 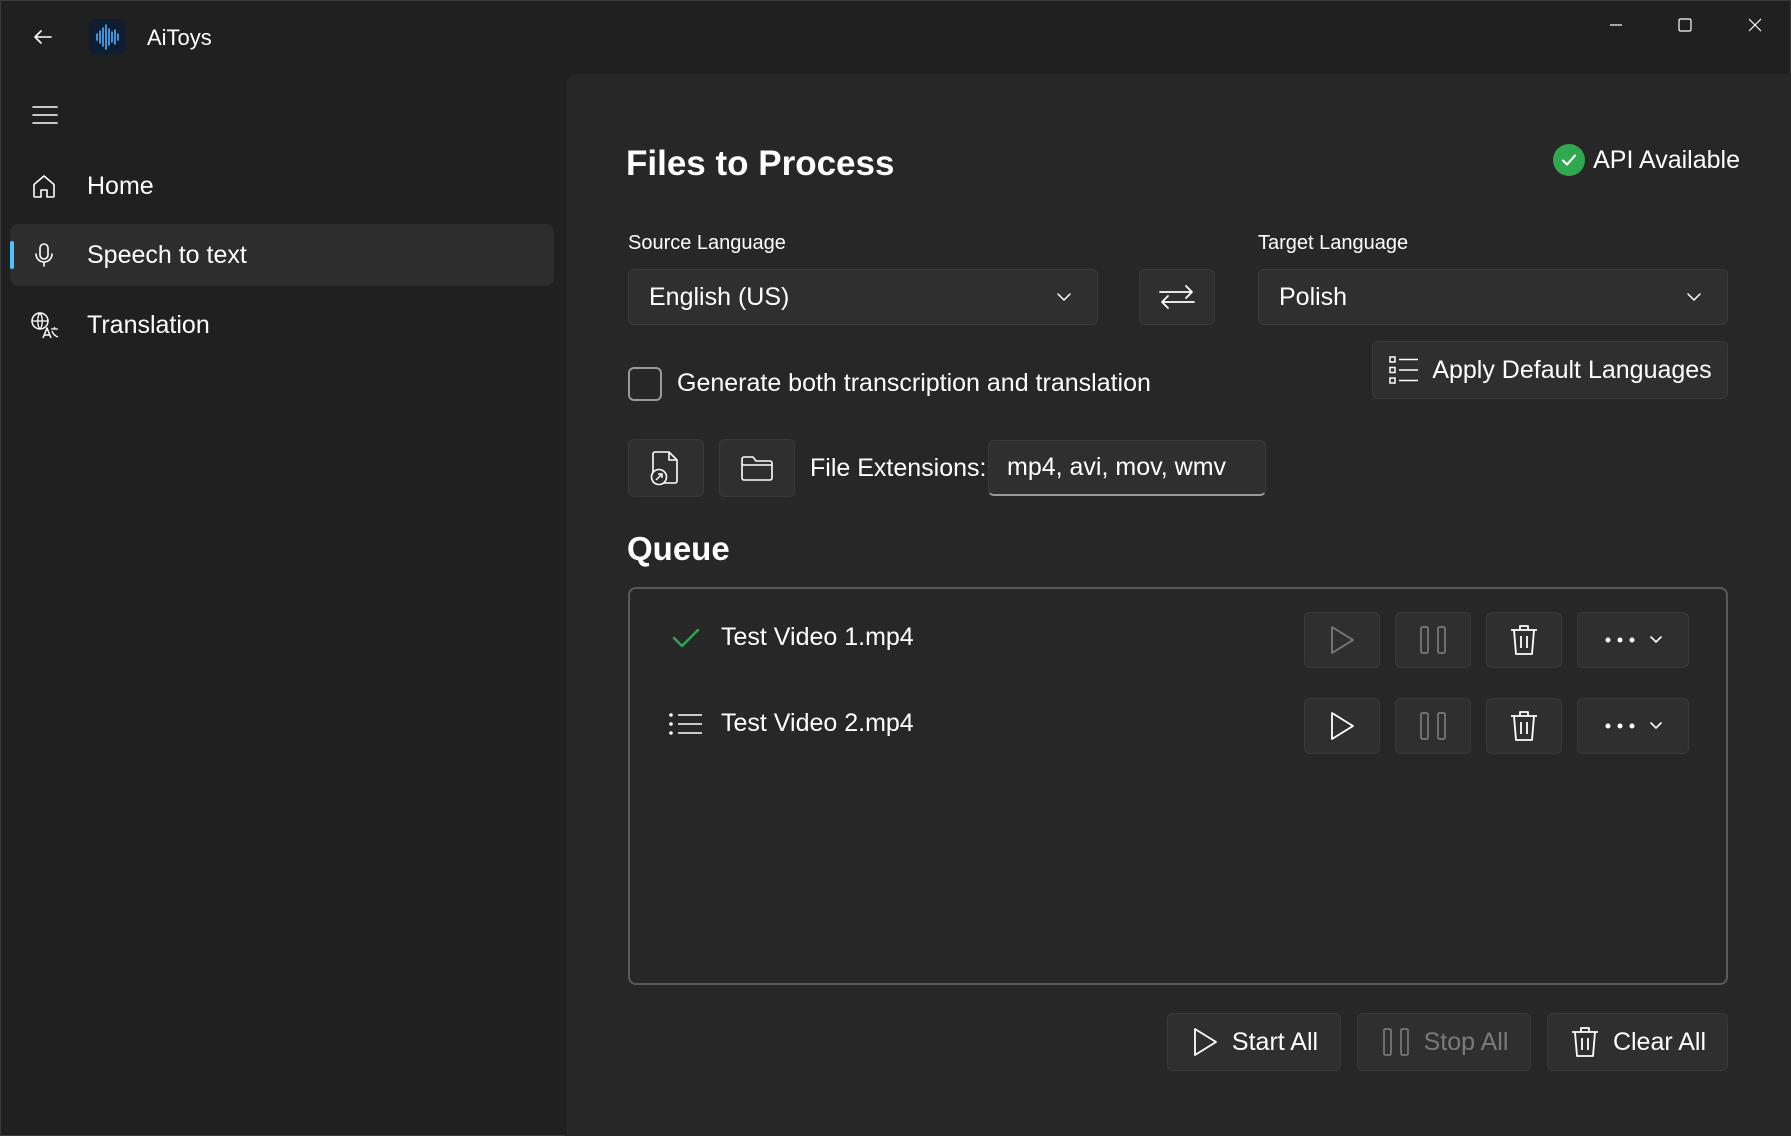 I want to click on translate-icon, so click(x=44, y=325).